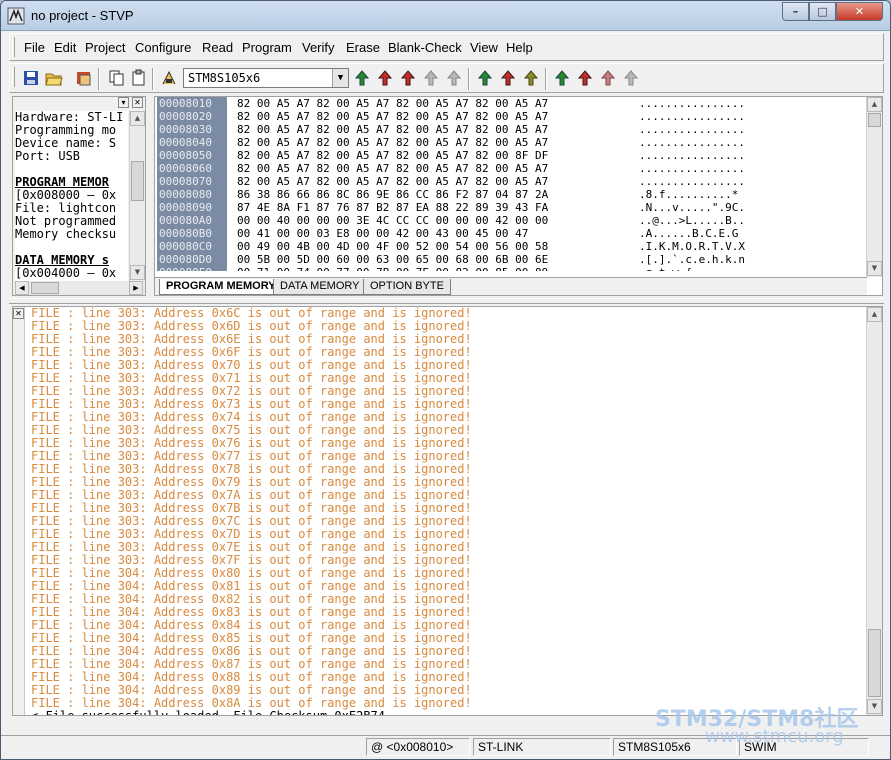 The image size is (891, 760). Describe the element at coordinates (445, 16) in the screenshot. I see `title-bar: no project - STVP – □ ✕` at that location.